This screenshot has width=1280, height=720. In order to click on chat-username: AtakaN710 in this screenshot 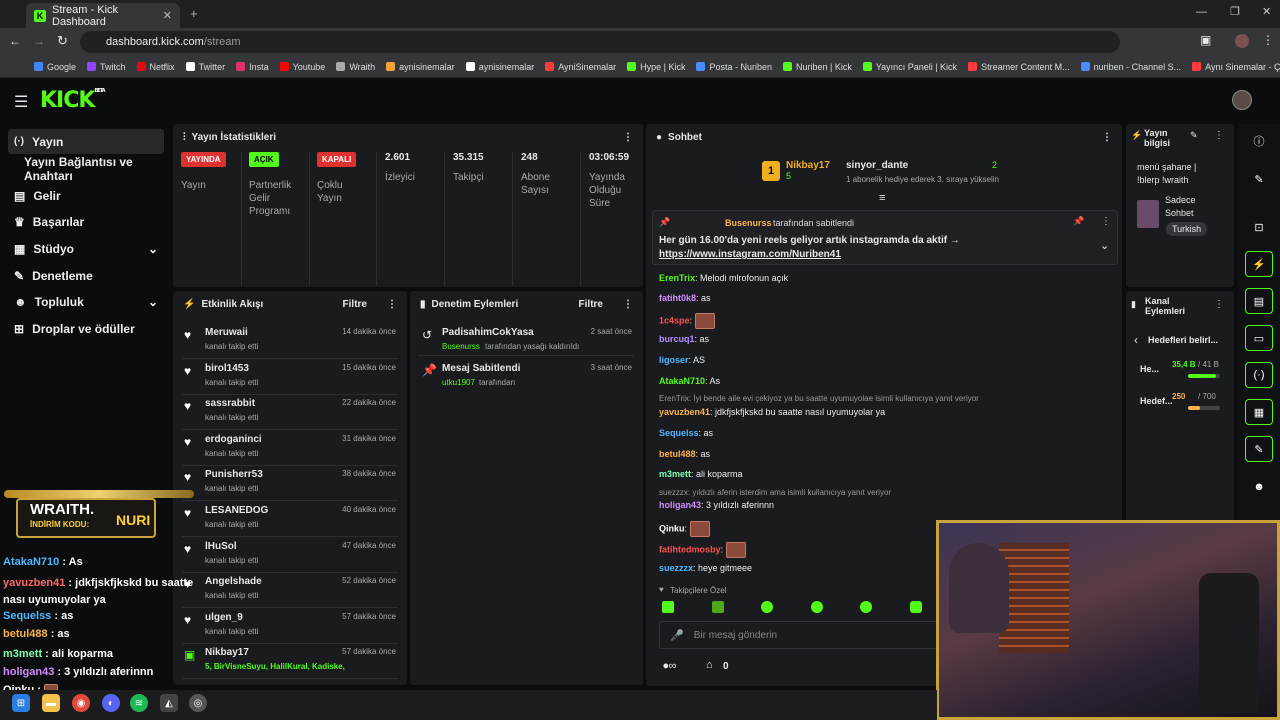, I will do `click(682, 381)`.